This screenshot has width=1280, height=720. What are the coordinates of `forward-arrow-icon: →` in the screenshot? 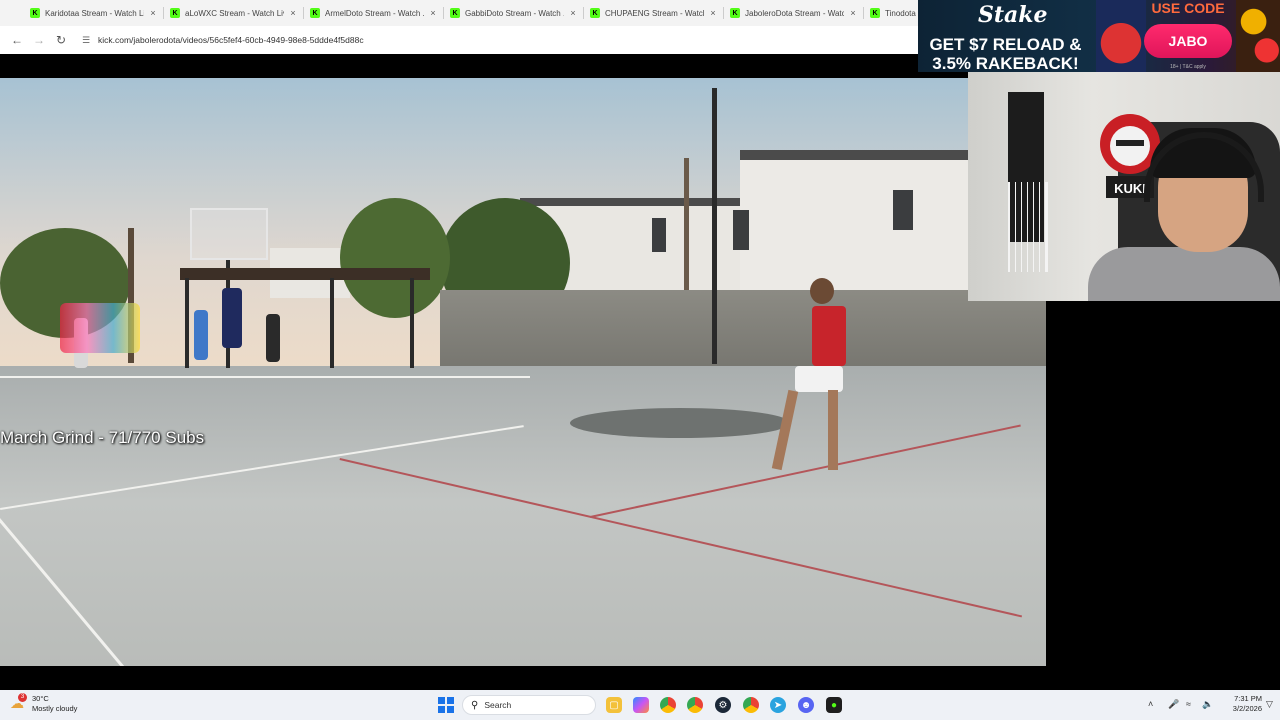 It's located at (39, 40).